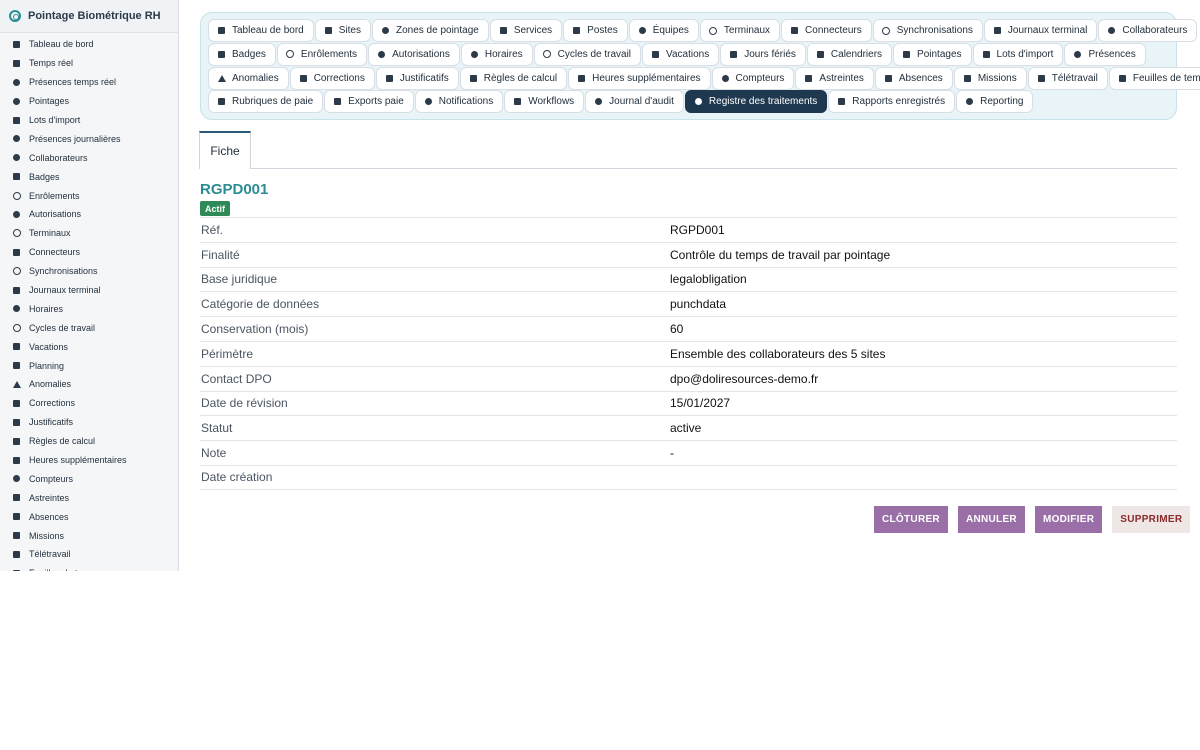 The height and width of the screenshot is (750, 1200). What do you see at coordinates (266, 102) in the screenshot?
I see `tab-rubriques-de-paie: Rubriques de paie` at bounding box center [266, 102].